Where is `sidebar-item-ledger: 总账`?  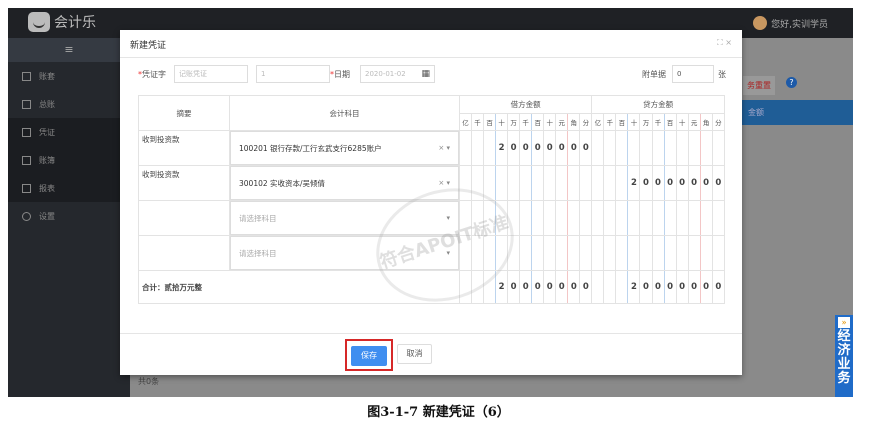 sidebar-item-ledger: 总账 is located at coordinates (69, 104).